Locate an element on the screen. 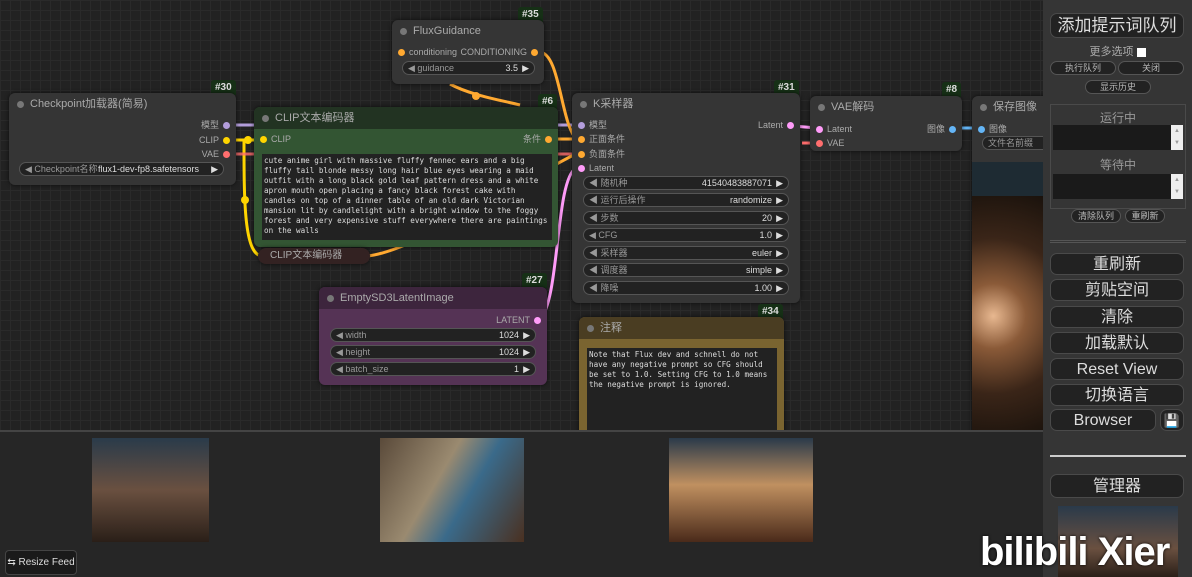 The height and width of the screenshot is (577, 1192). clear-button: 清除 is located at coordinates (1117, 317).